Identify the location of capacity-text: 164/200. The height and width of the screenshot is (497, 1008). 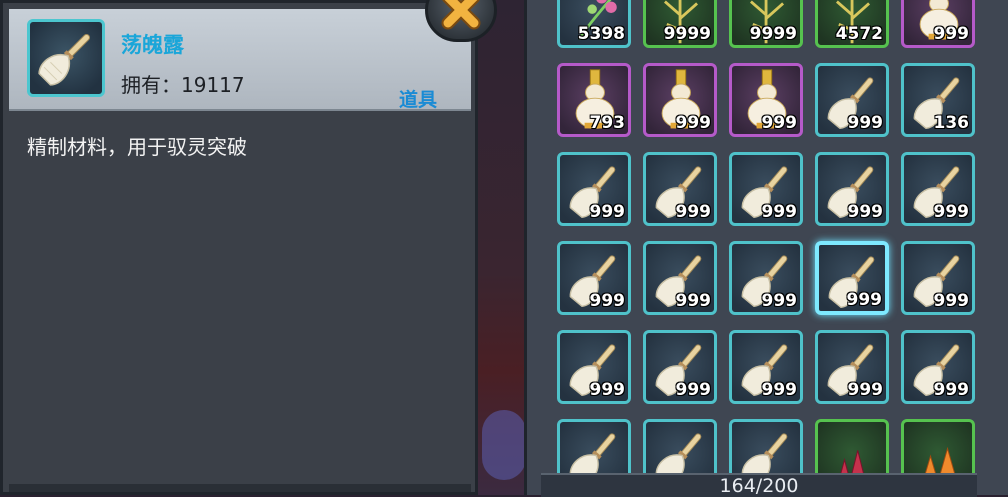
(759, 486).